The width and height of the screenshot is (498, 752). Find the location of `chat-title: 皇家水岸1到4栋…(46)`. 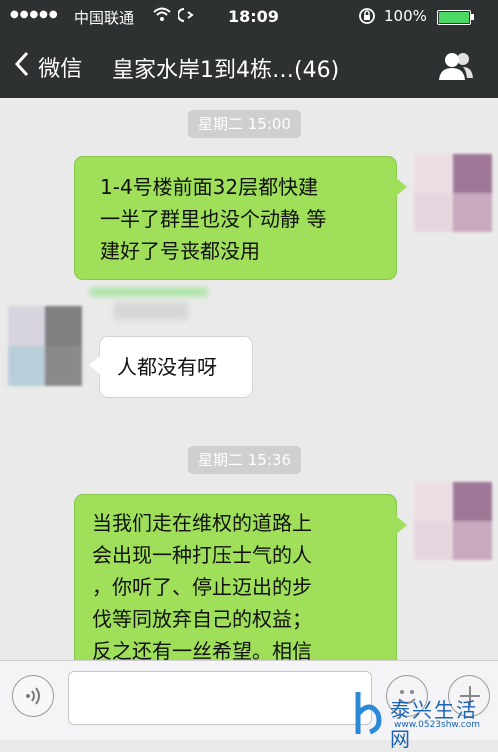

chat-title: 皇家水岸1到4栋…(46) is located at coordinates (226, 70).